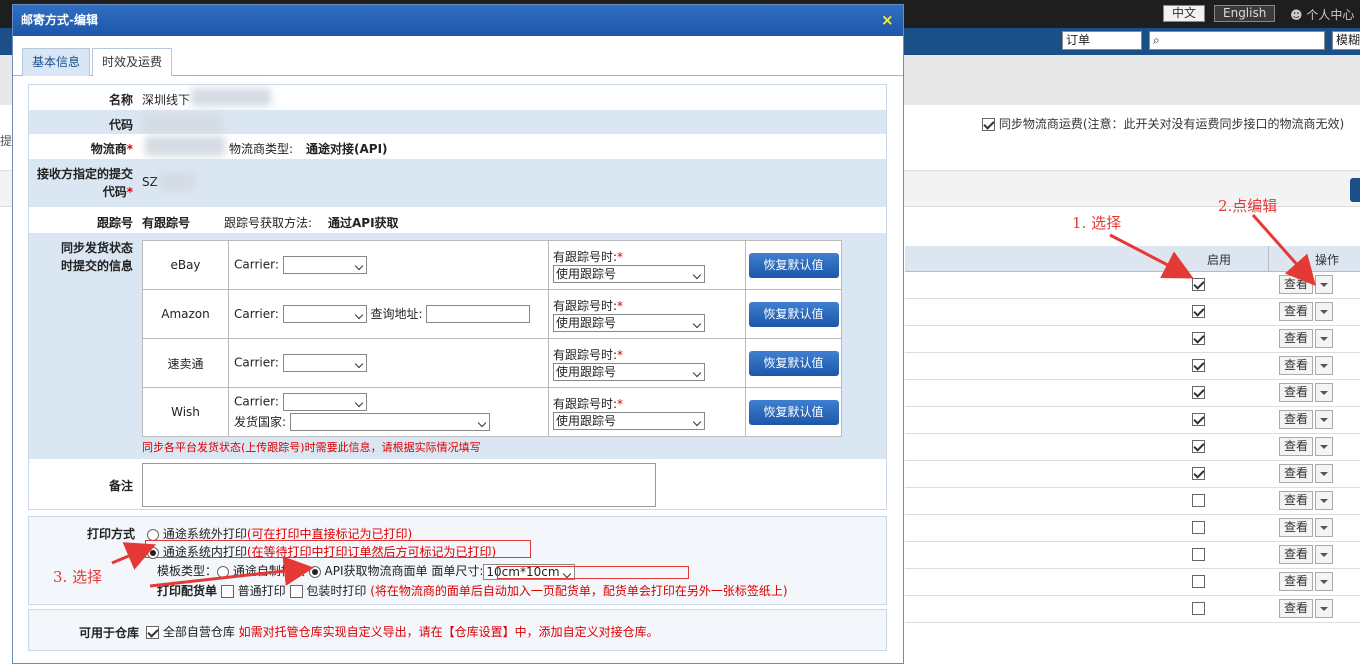 This screenshot has height=664, width=1360. What do you see at coordinates (134, 556) in the screenshot?
I see `arrow-to-print-option` at bounding box center [134, 556].